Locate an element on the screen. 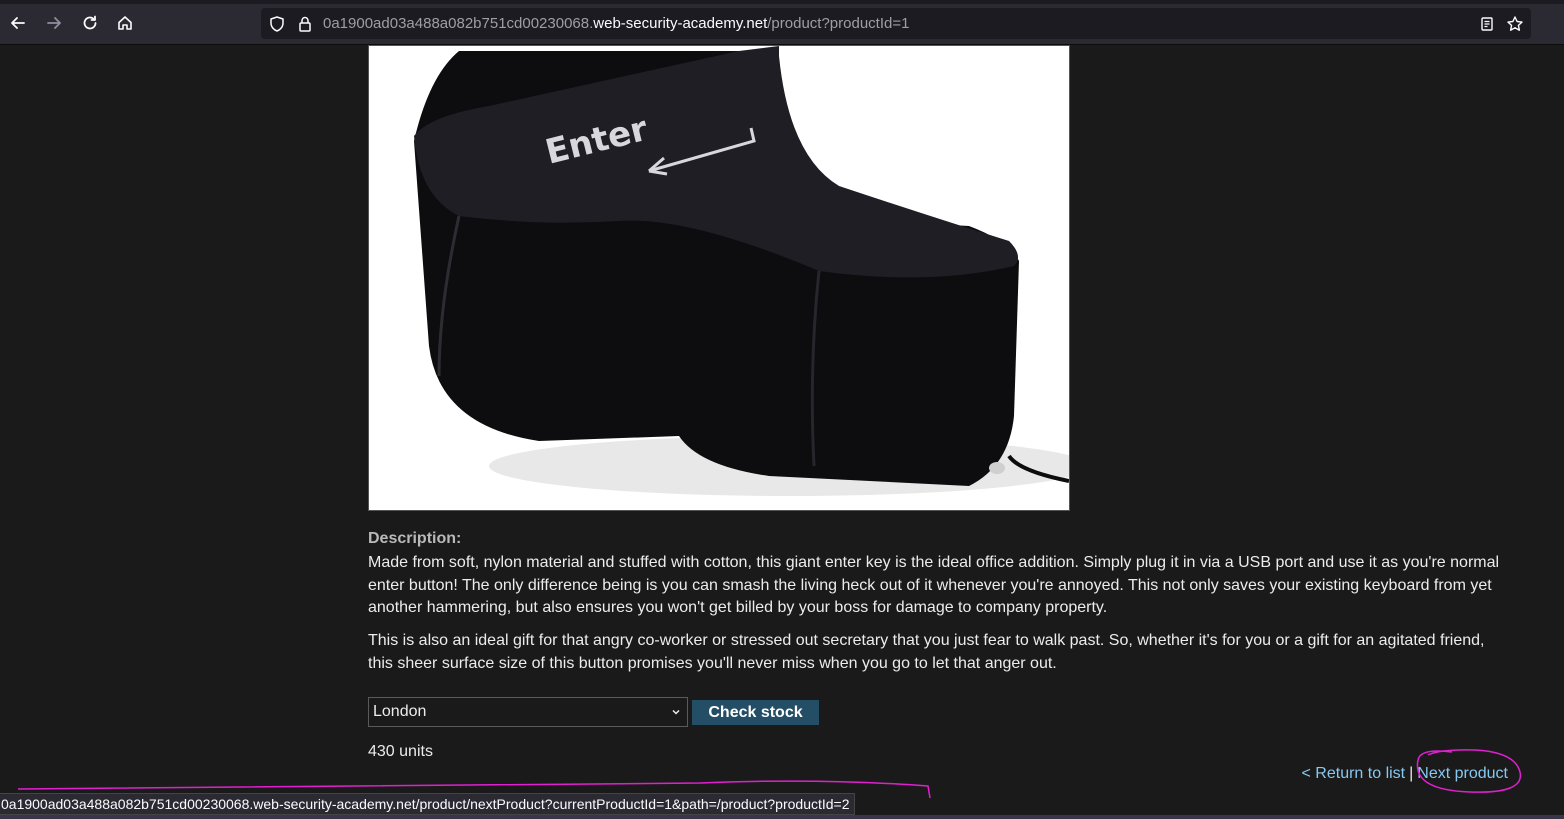 The width and height of the screenshot is (1564, 819). description-heading: Description: is located at coordinates (415, 538).